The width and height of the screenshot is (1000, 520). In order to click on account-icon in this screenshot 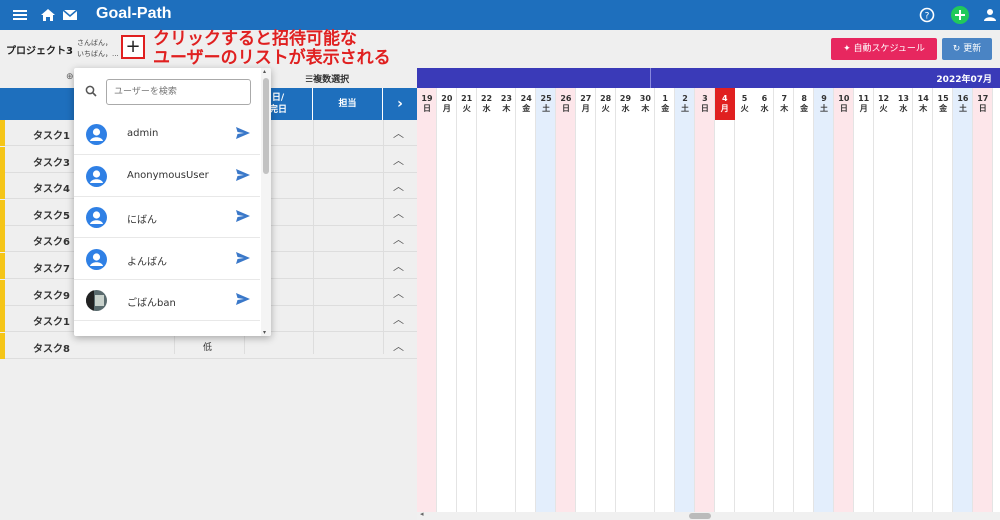, I will do `click(990, 15)`.